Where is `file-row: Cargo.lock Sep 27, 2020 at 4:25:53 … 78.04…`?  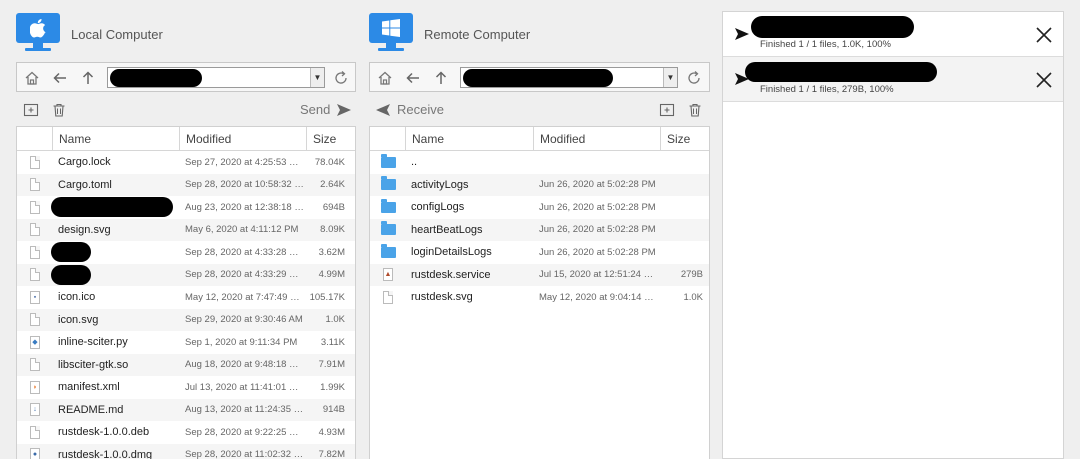 file-row: Cargo.lock Sep 27, 2020 at 4:25:53 … 78.04… is located at coordinates (186, 162).